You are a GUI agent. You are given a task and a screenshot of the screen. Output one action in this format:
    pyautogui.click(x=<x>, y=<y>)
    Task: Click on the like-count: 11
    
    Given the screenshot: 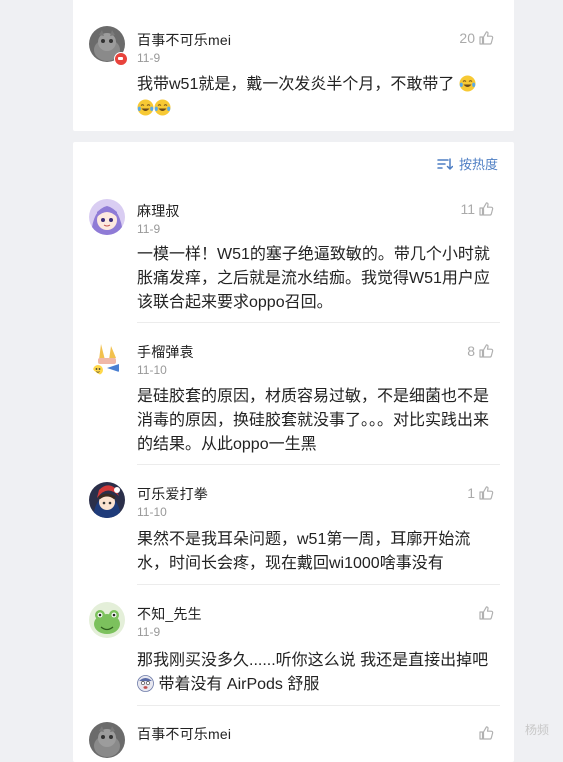 What is the action you would take?
    pyautogui.click(x=467, y=209)
    